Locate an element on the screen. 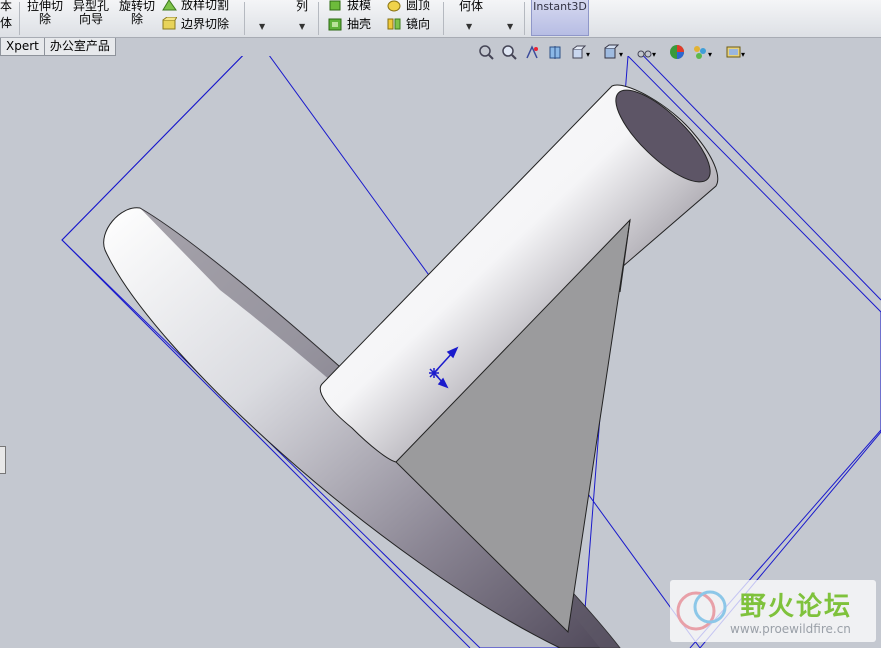 The width and height of the screenshot is (881, 648). revolve-cut-button: 旋转切 除 is located at coordinates (137, 13).